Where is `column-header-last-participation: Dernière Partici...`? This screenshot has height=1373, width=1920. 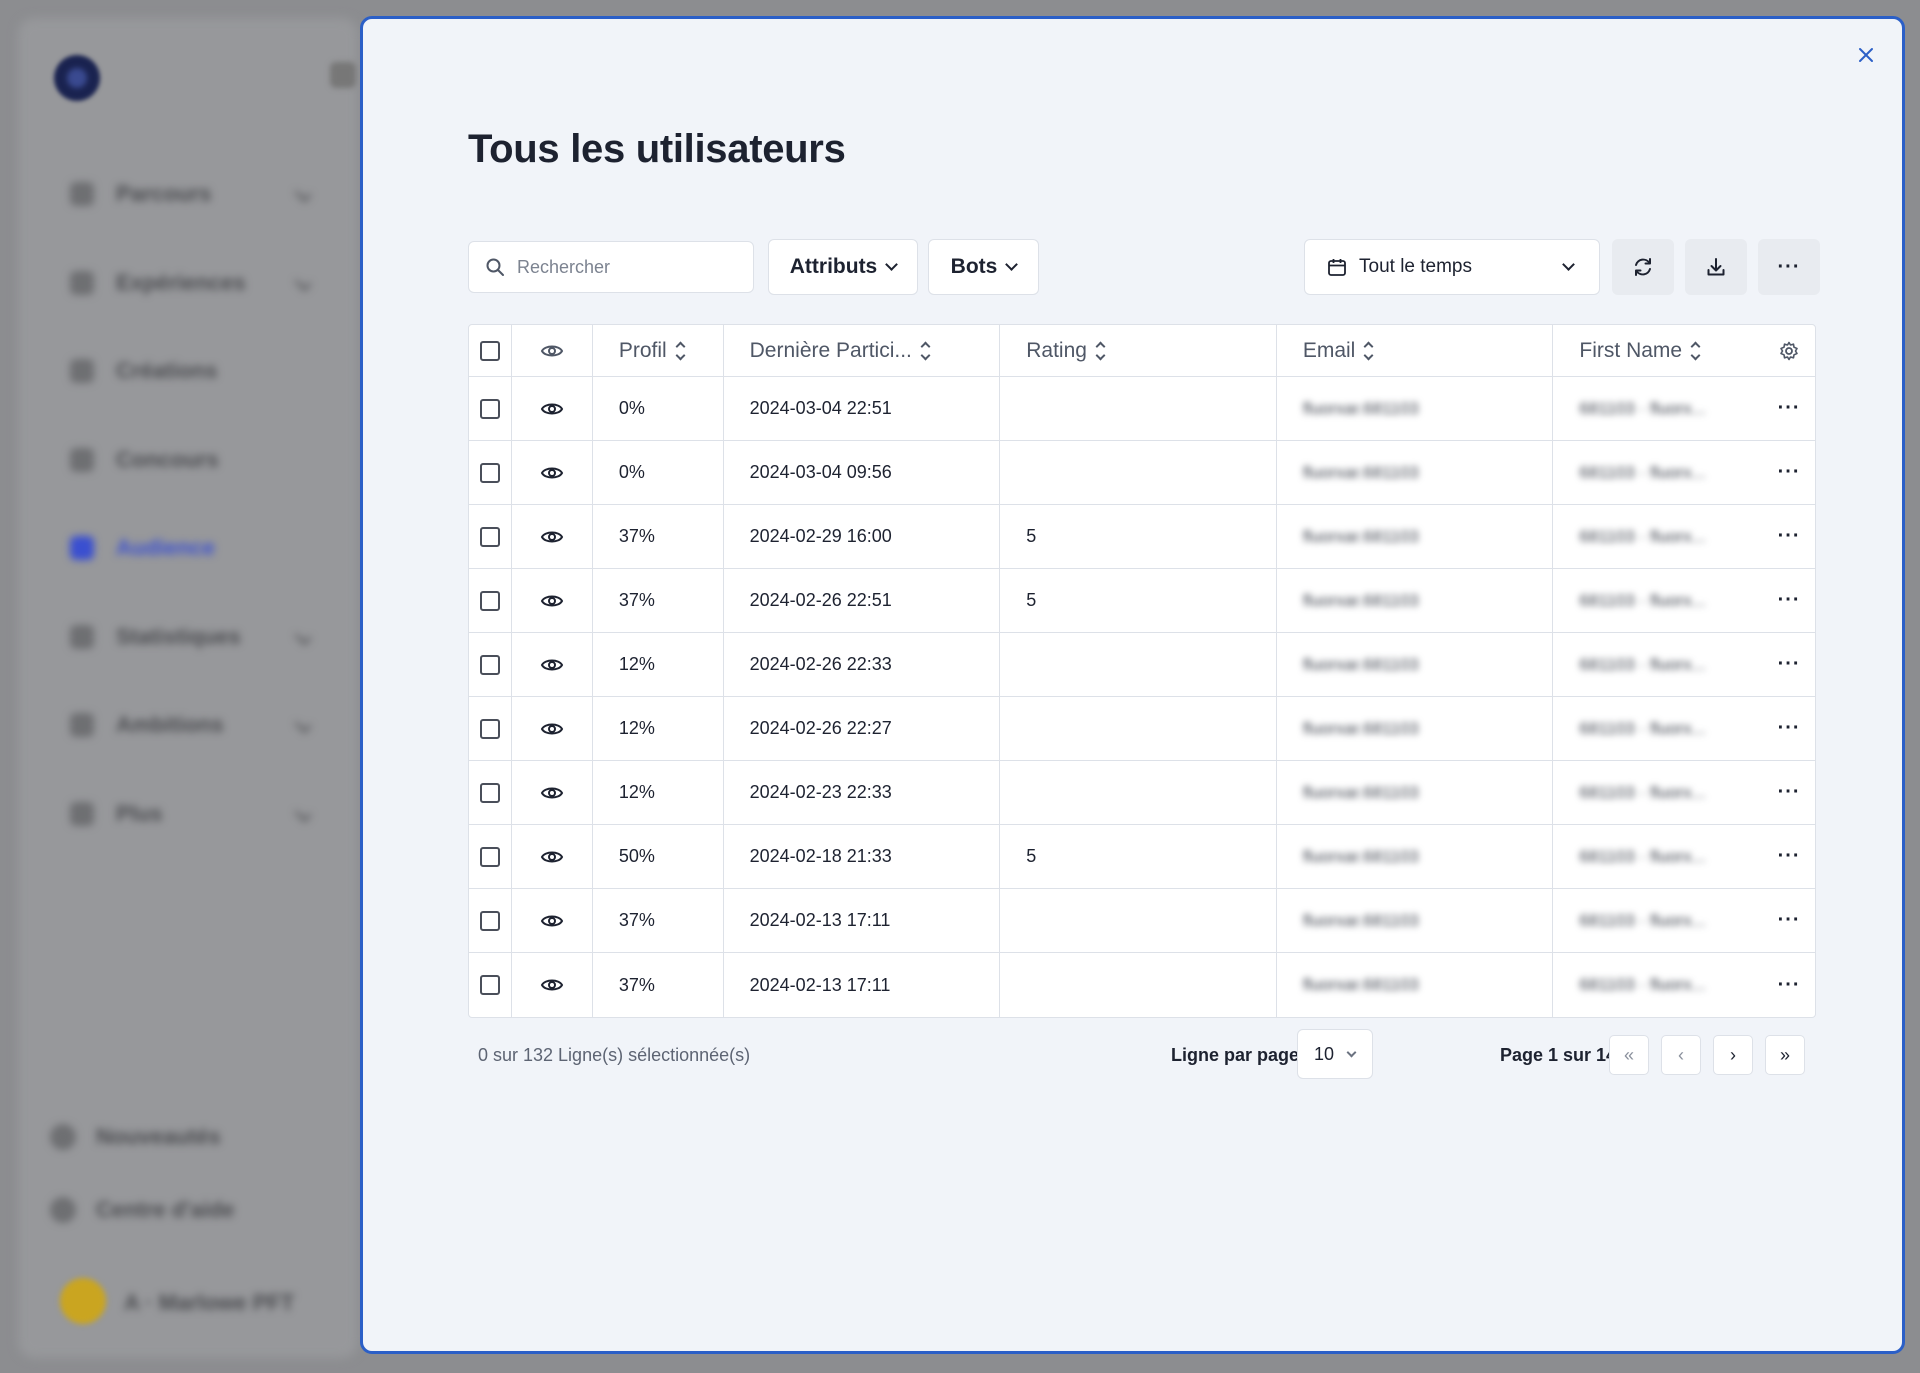 column-header-last-participation: Dernière Partici... is located at coordinates (862, 350).